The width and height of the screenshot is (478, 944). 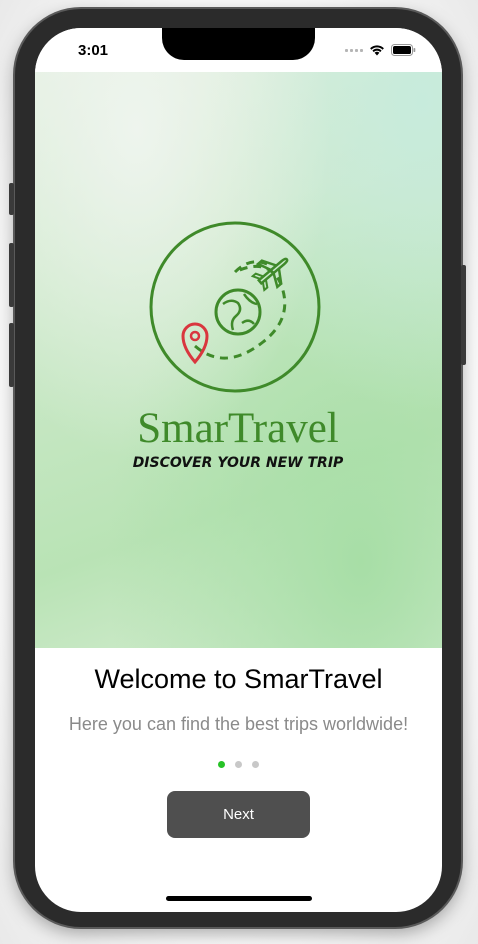 I want to click on volume-up-button, so click(x=11, y=275).